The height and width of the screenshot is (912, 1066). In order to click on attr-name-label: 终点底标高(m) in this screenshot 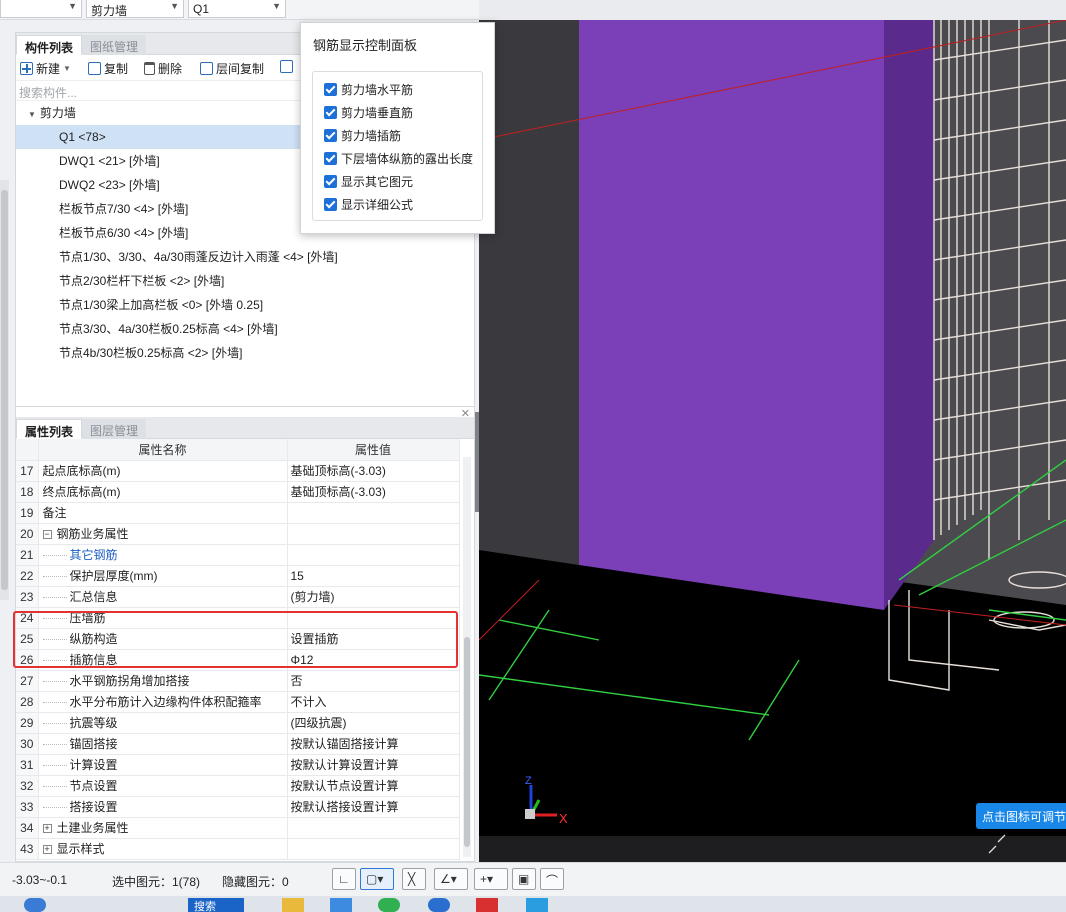, I will do `click(81, 492)`.